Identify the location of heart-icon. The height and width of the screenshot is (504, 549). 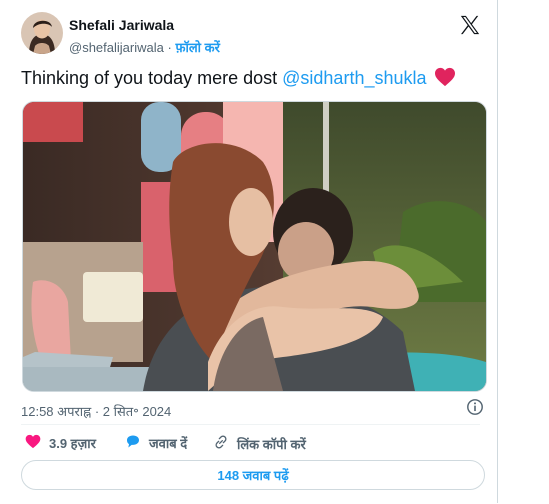
(33, 443).